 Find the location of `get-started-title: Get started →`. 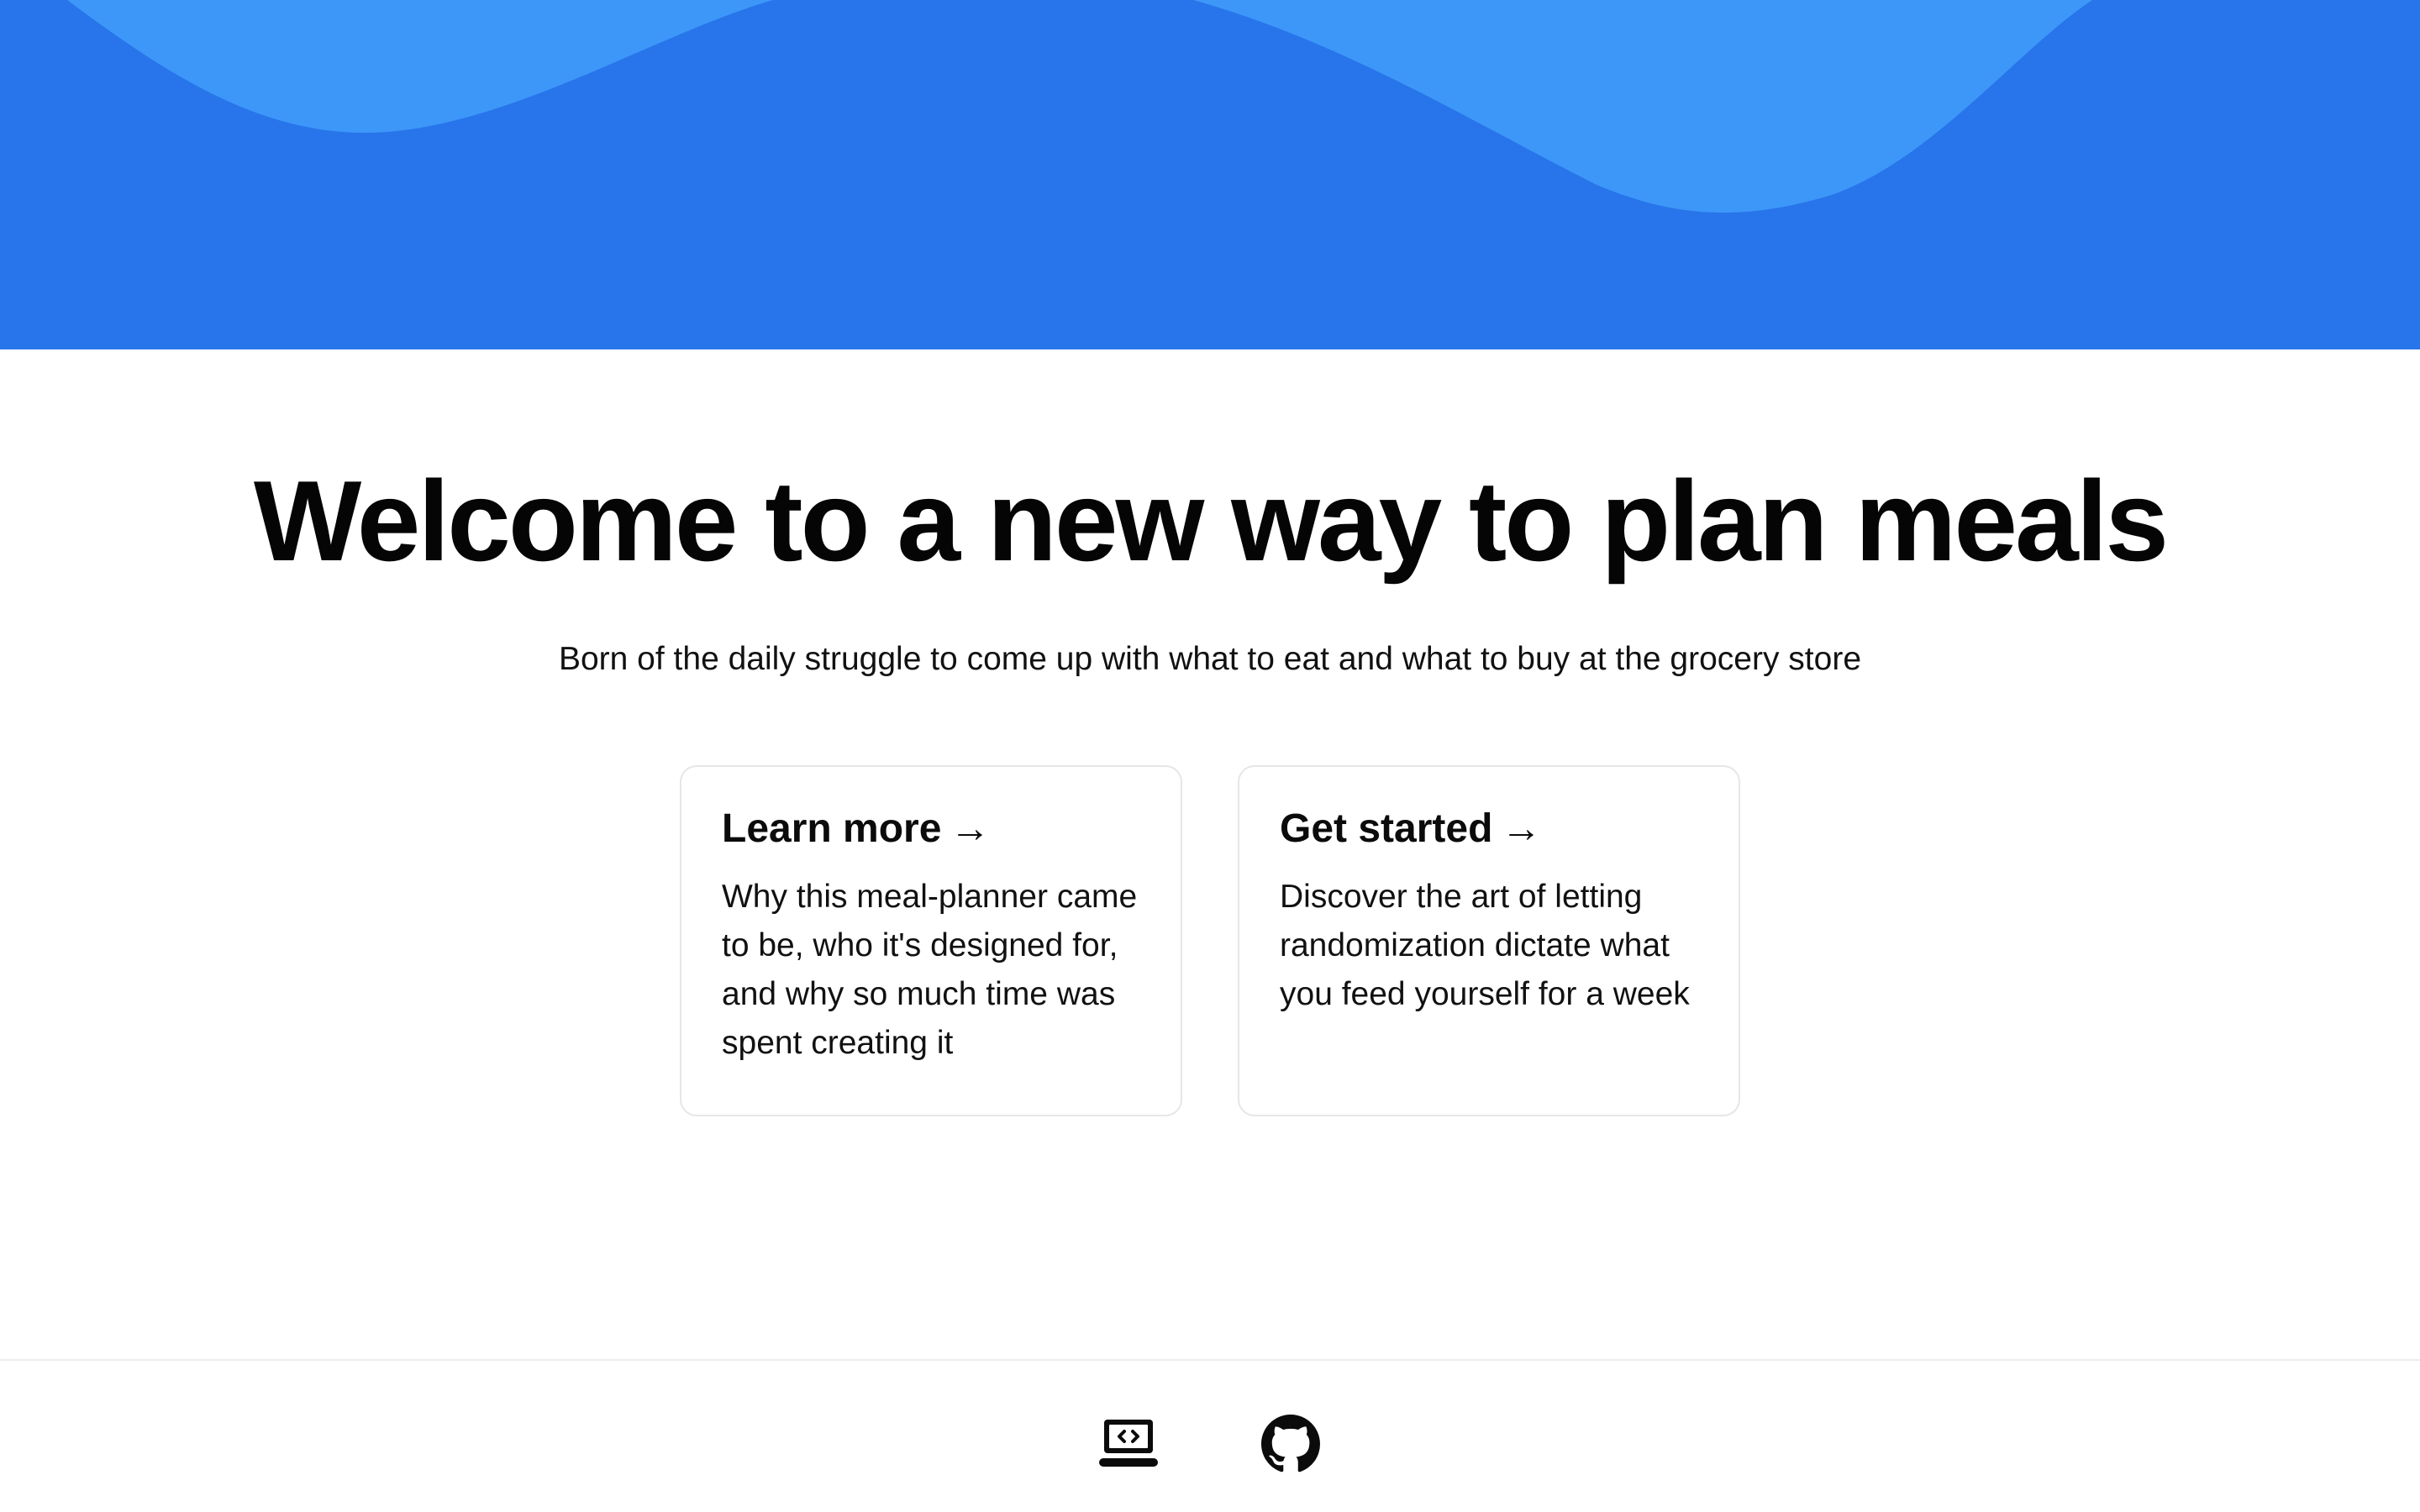

get-started-title: Get started → is located at coordinates (1489, 829).